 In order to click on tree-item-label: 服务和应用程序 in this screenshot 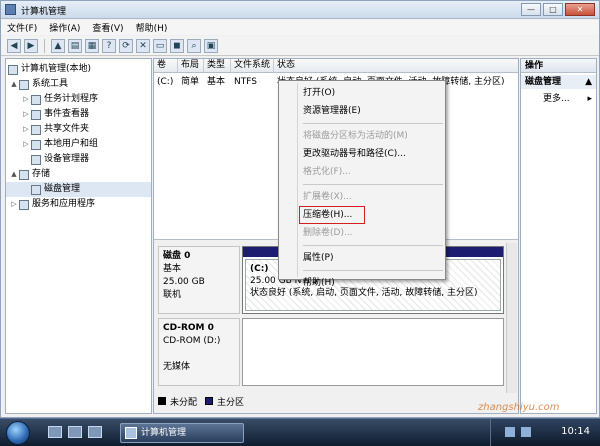, I will do `click(64, 204)`.